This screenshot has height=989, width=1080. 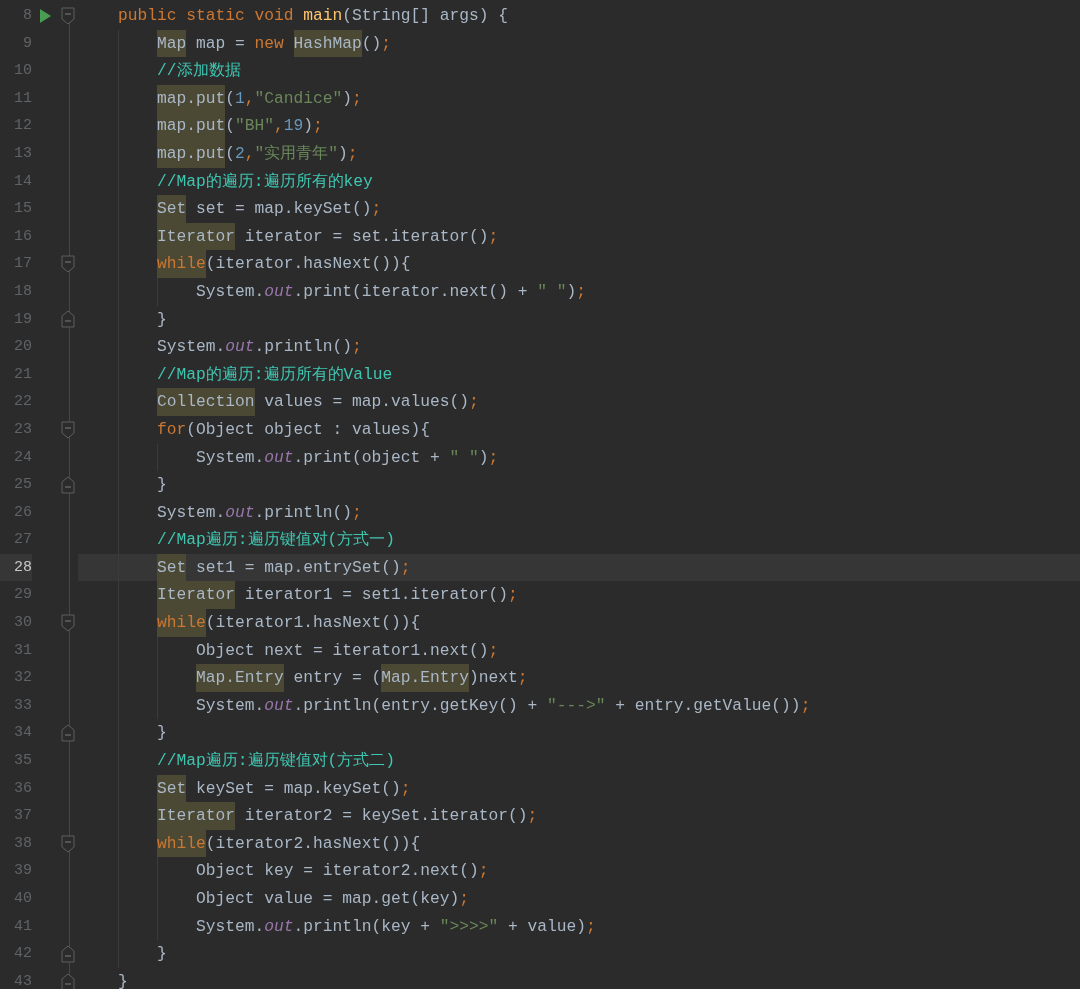 I want to click on line-number: 34, so click(x=22, y=733).